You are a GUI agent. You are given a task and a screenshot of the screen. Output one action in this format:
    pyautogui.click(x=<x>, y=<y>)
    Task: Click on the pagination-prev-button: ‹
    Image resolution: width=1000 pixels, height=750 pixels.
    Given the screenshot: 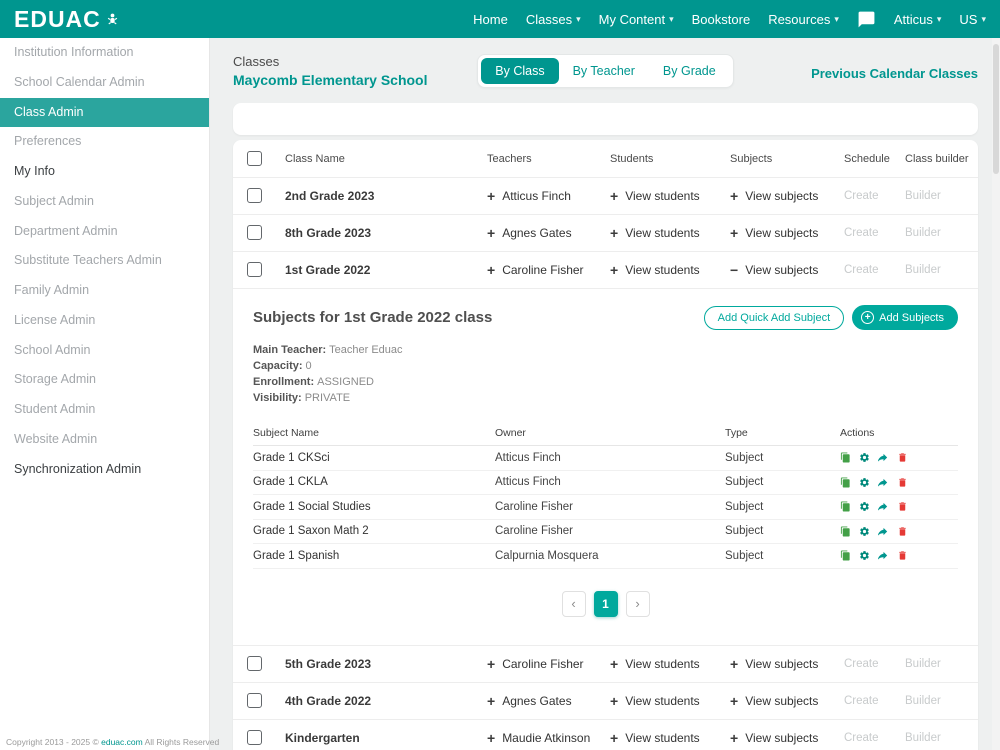 What is the action you would take?
    pyautogui.click(x=573, y=603)
    